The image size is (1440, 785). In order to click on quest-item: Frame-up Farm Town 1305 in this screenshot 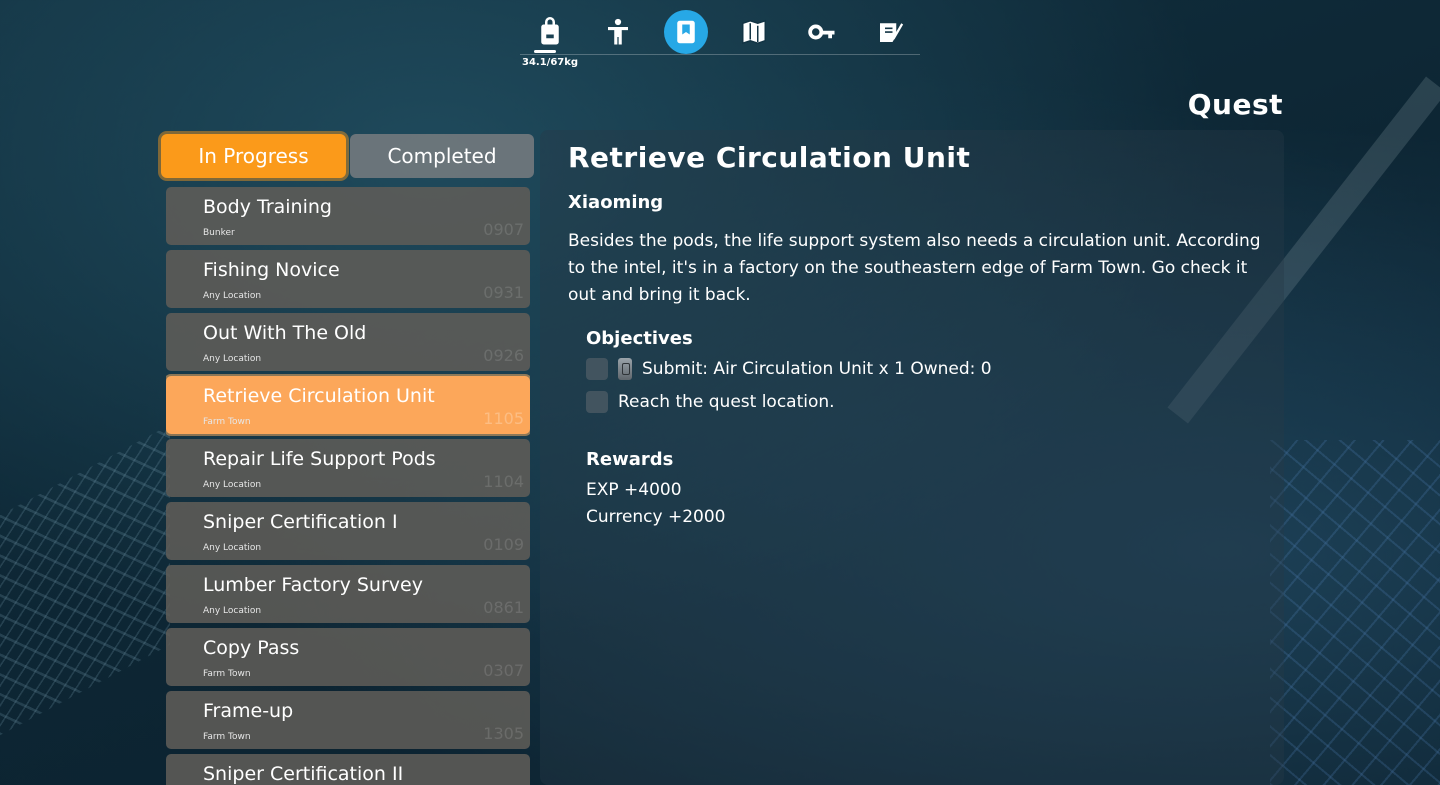, I will do `click(348, 720)`.